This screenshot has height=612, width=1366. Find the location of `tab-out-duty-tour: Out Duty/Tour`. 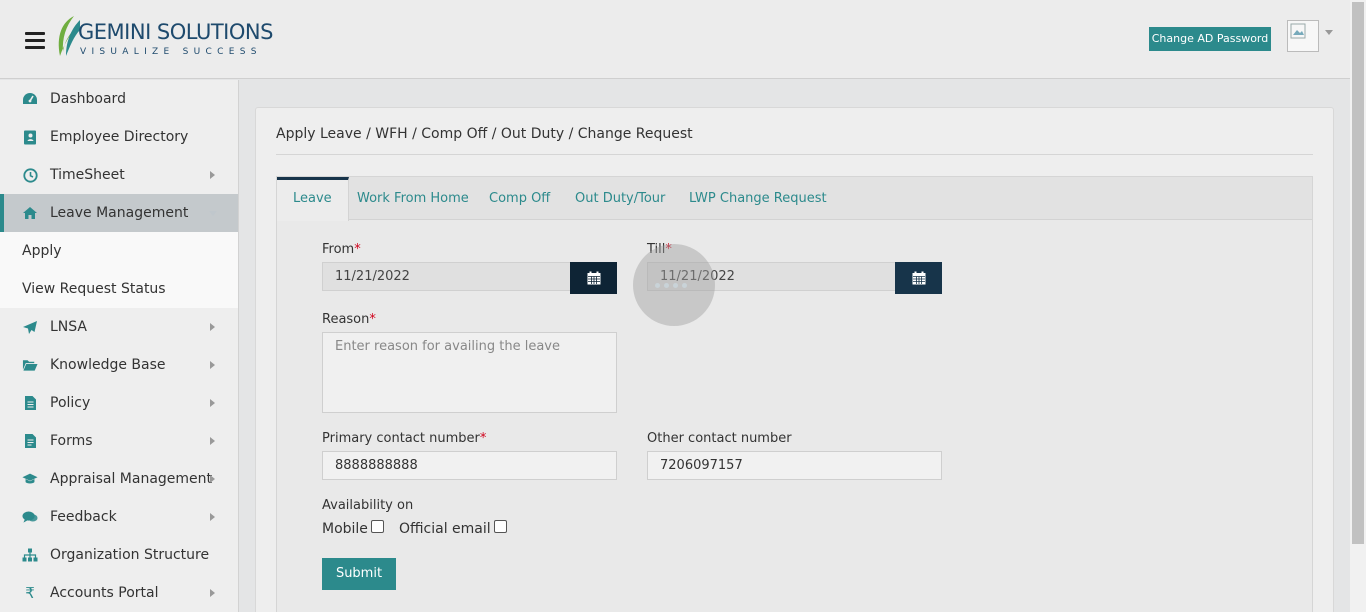

tab-out-duty-tour: Out Duty/Tour is located at coordinates (620, 198).